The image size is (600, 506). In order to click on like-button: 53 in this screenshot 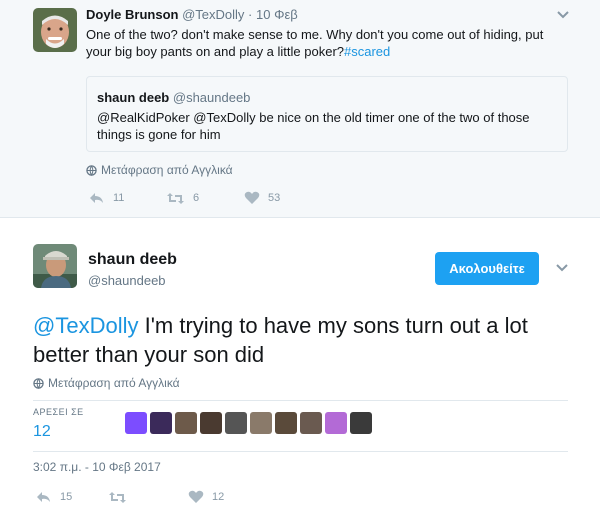, I will do `click(262, 198)`.